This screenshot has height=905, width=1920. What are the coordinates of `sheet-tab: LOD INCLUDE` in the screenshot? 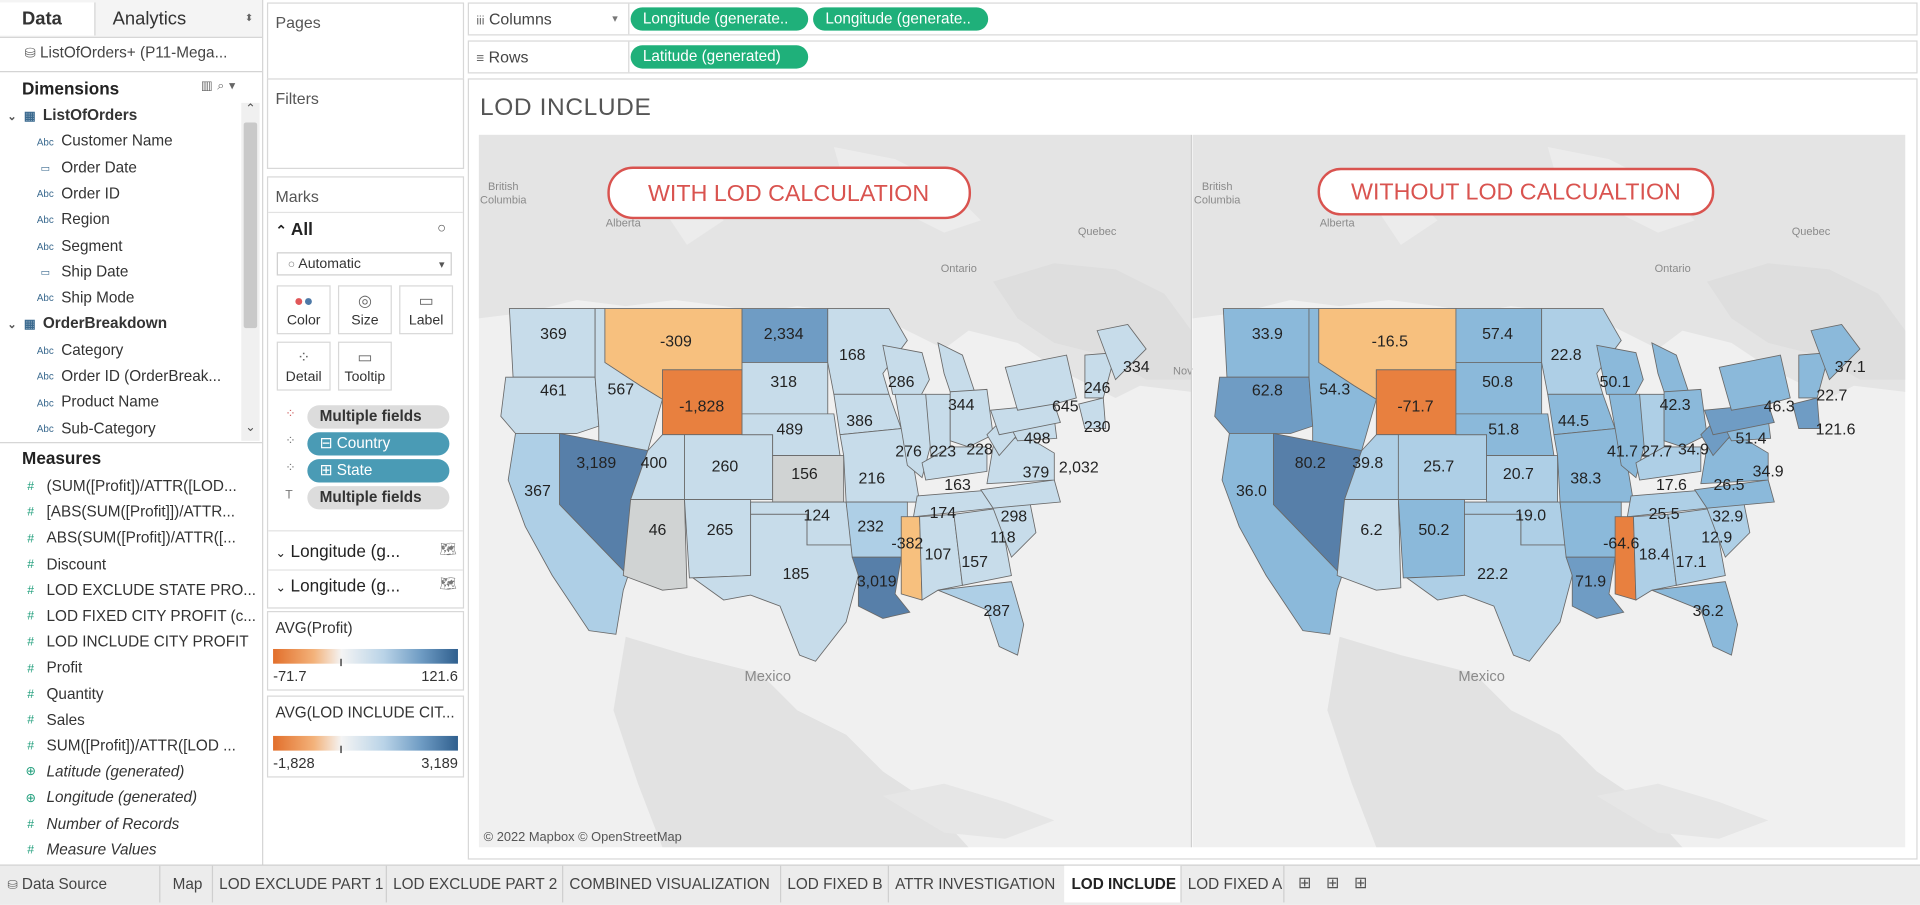 It's located at (1123, 884).